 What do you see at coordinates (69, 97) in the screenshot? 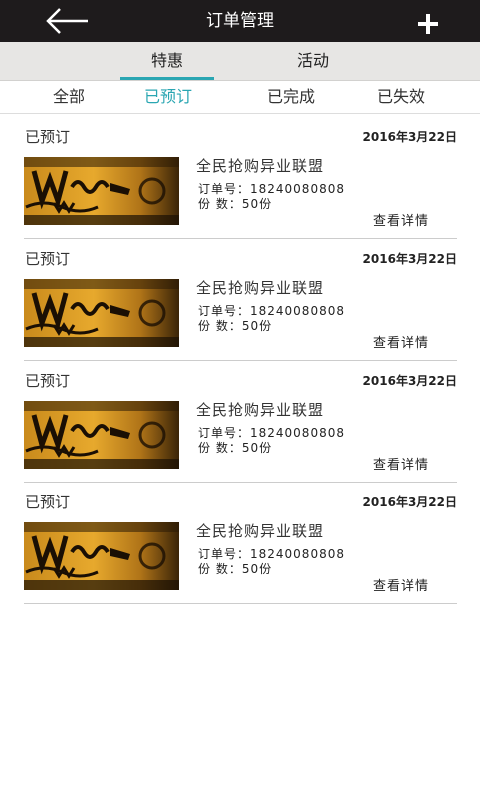
I see `filter-all: 全部` at bounding box center [69, 97].